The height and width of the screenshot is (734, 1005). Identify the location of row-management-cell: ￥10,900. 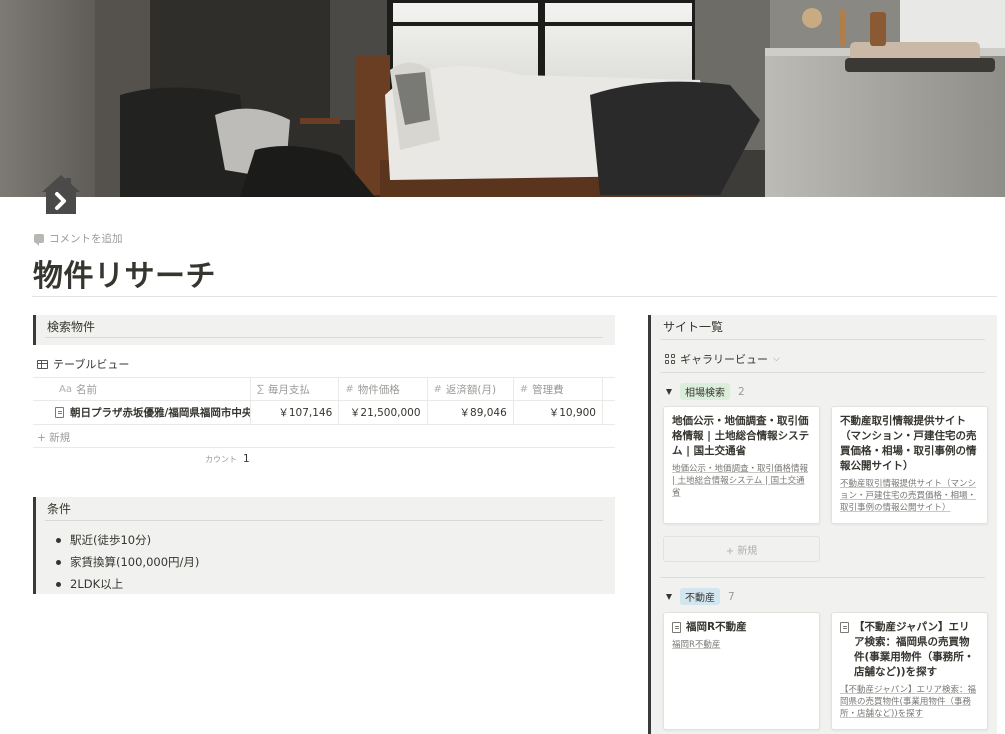
(558, 412).